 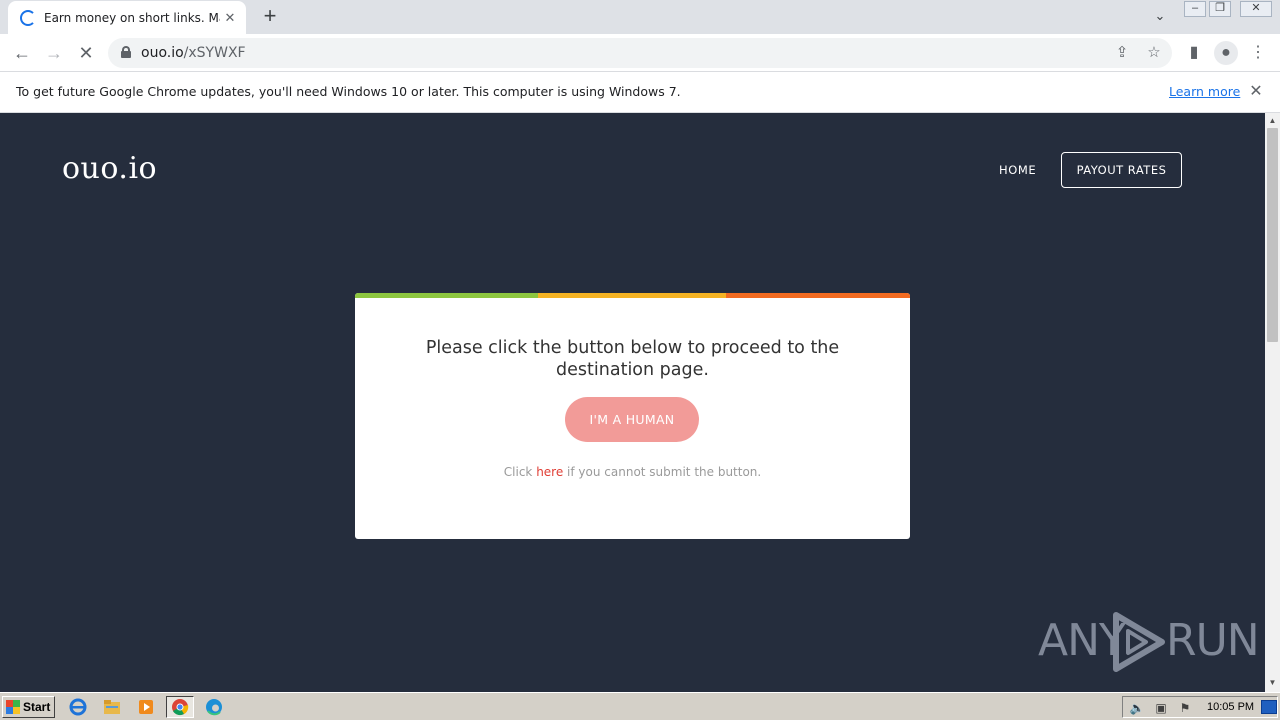 I want to click on address-bar: ouo.io/xSYWXF ⇪ ☆, so click(x=640, y=53).